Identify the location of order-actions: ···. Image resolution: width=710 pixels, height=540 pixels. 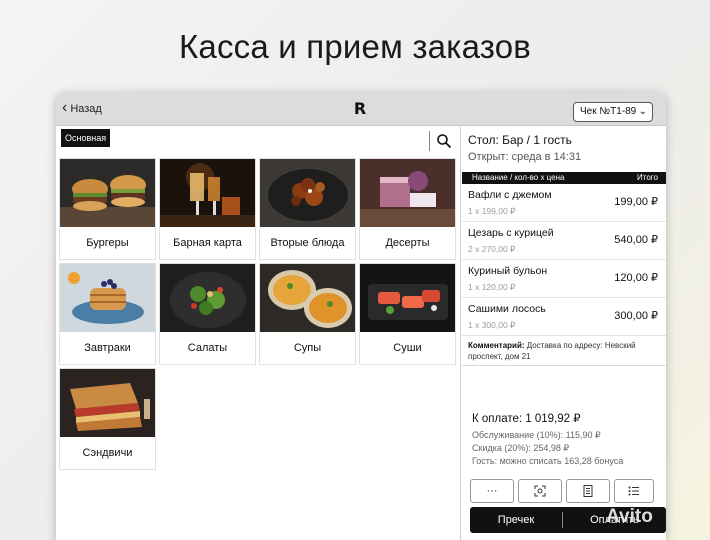
(562, 491).